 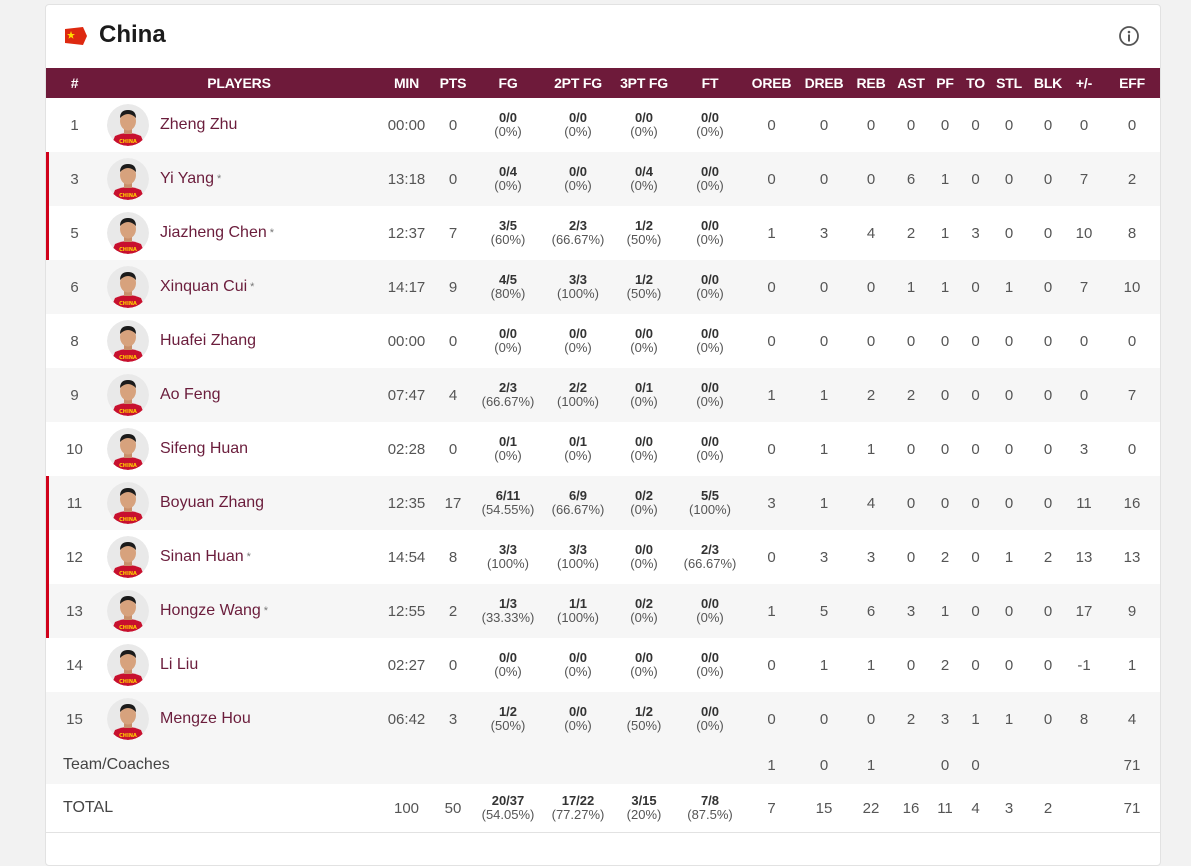 I want to click on column-header-eff: EFF, so click(x=1132, y=83).